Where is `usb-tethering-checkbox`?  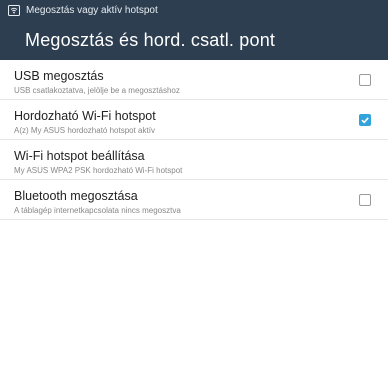 usb-tethering-checkbox is located at coordinates (365, 80).